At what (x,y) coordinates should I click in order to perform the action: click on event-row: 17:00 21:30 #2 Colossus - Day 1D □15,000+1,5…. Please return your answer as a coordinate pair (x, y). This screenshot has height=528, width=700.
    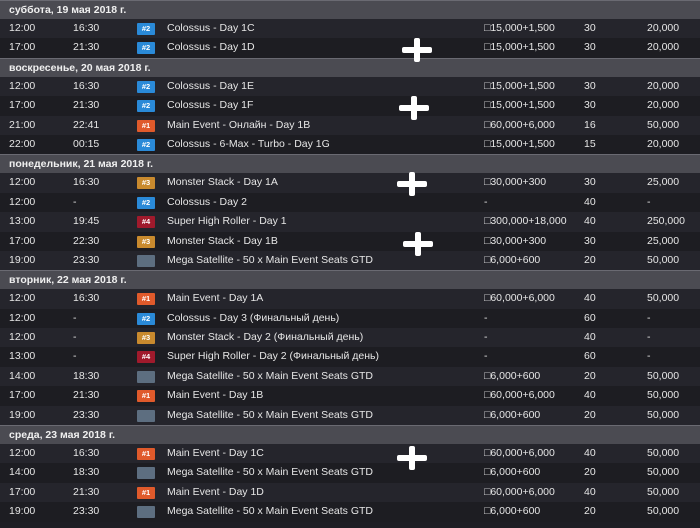
    Looking at the image, I should click on (350, 48).